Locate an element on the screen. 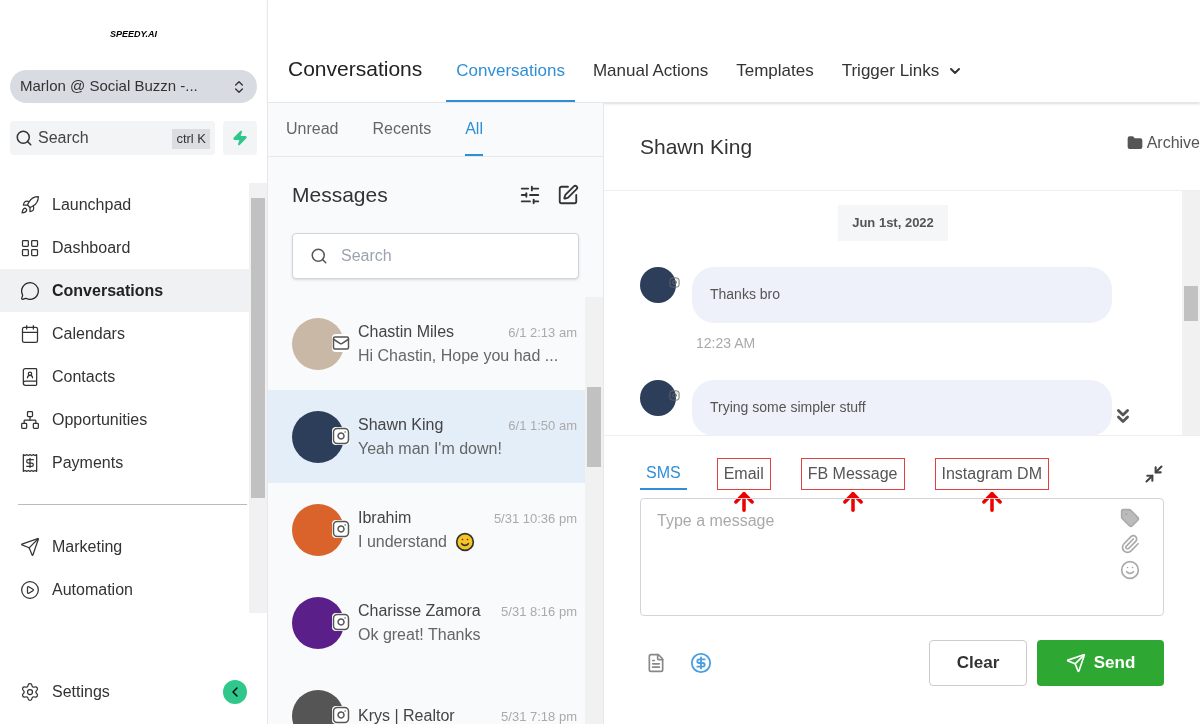 The width and height of the screenshot is (1200, 724). grid-icon is located at coordinates (30, 247).